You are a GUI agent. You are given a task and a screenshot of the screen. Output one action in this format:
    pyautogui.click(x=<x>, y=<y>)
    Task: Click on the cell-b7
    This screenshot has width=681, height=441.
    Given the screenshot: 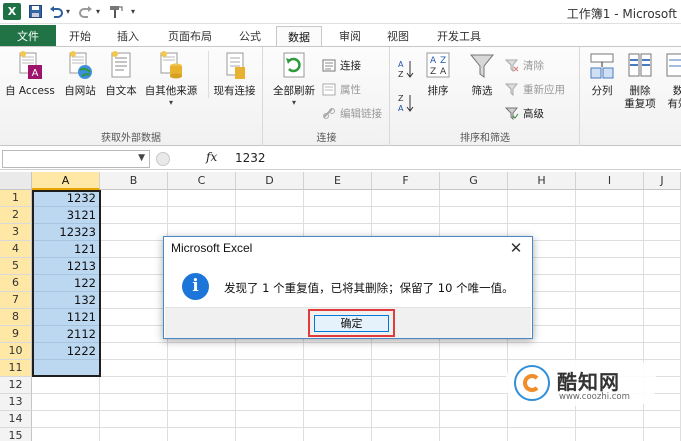 What is the action you would take?
    pyautogui.click(x=134, y=300)
    